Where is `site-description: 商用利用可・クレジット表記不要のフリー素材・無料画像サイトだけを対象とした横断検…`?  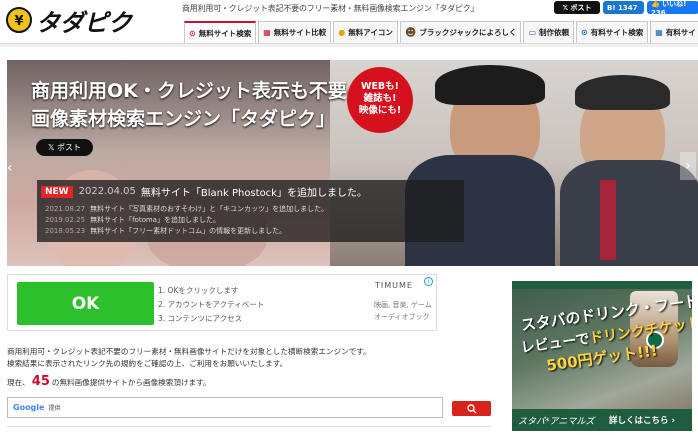 site-description: 商用利用可・クレジット表記不要のフリー素材・無料画像サイトだけを対象とした横断検… is located at coordinates (189, 358).